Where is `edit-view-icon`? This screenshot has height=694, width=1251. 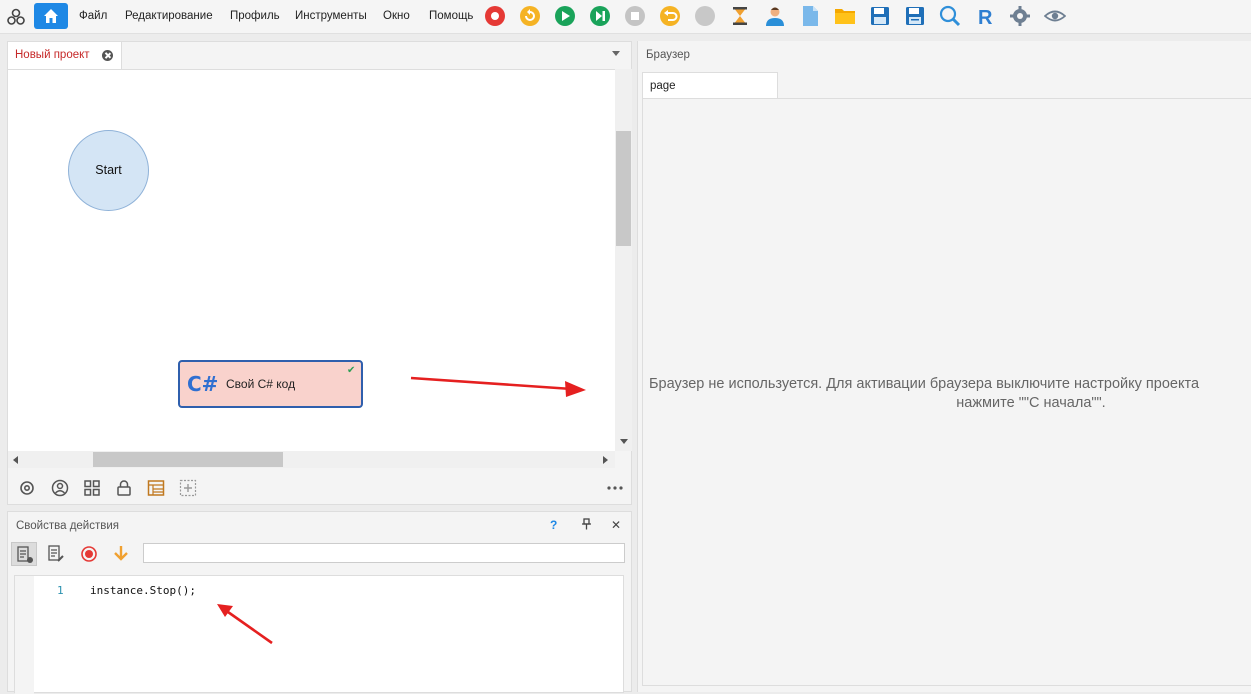 edit-view-icon is located at coordinates (56, 554).